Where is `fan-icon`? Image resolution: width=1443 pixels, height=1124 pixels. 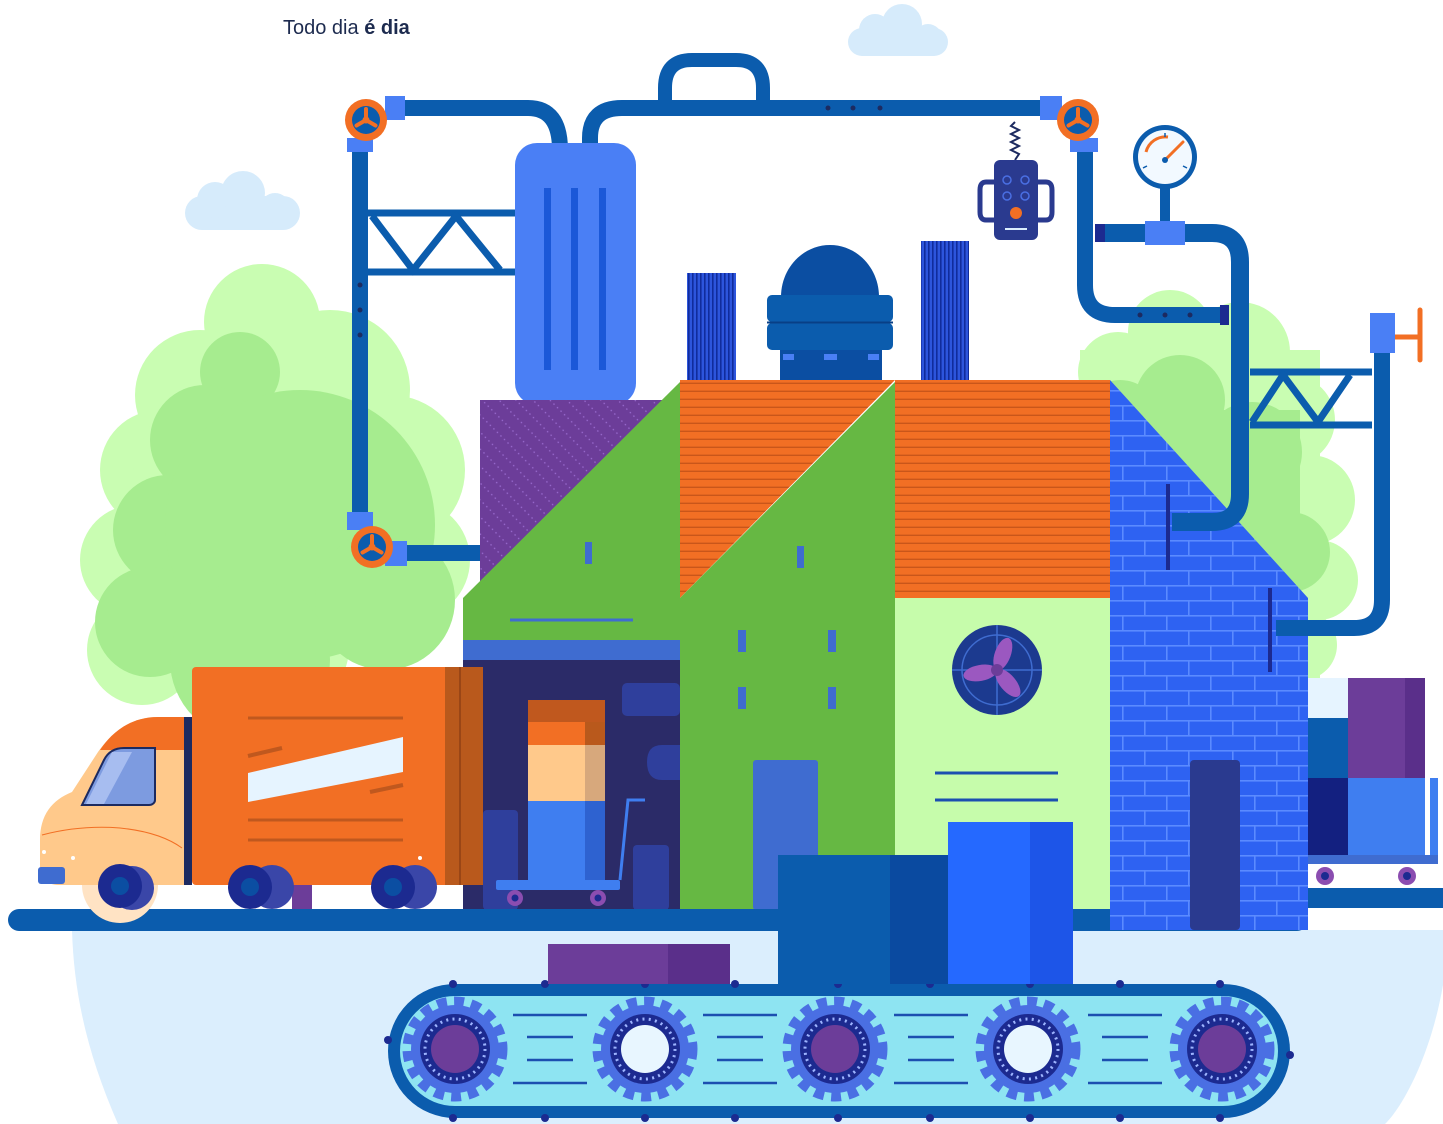 fan-icon is located at coordinates (997, 670).